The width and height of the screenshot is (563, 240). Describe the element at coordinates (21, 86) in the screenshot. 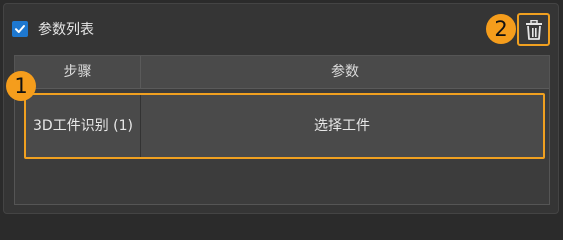

I see `callout-1: 1` at that location.